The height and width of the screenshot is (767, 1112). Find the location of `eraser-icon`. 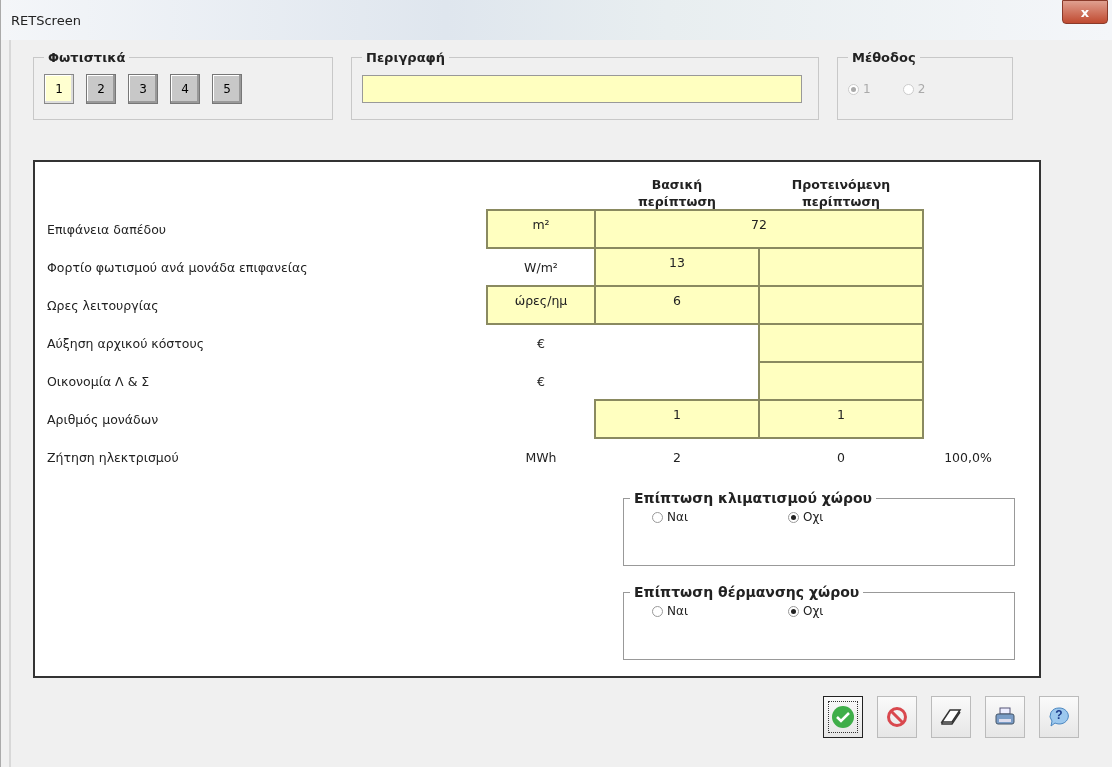

eraser-icon is located at coordinates (951, 717).